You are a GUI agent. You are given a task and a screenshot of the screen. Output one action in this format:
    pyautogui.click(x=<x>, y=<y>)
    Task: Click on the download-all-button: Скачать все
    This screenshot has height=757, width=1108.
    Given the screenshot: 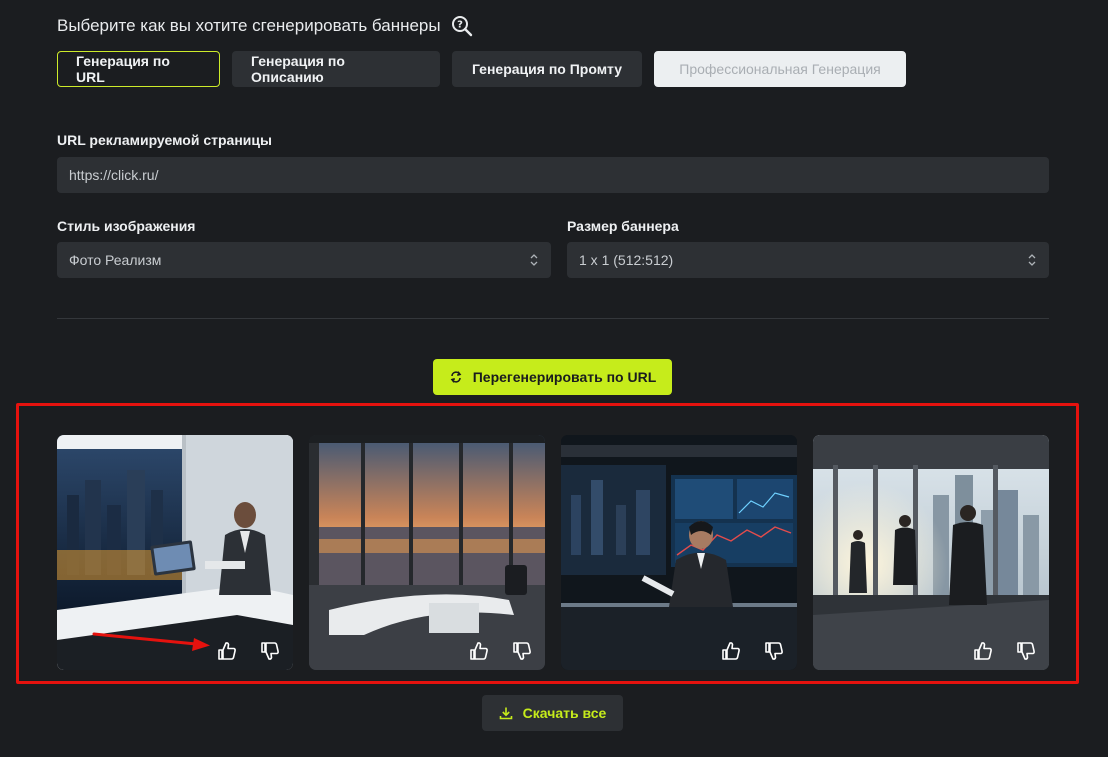 What is the action you would take?
    pyautogui.click(x=552, y=713)
    